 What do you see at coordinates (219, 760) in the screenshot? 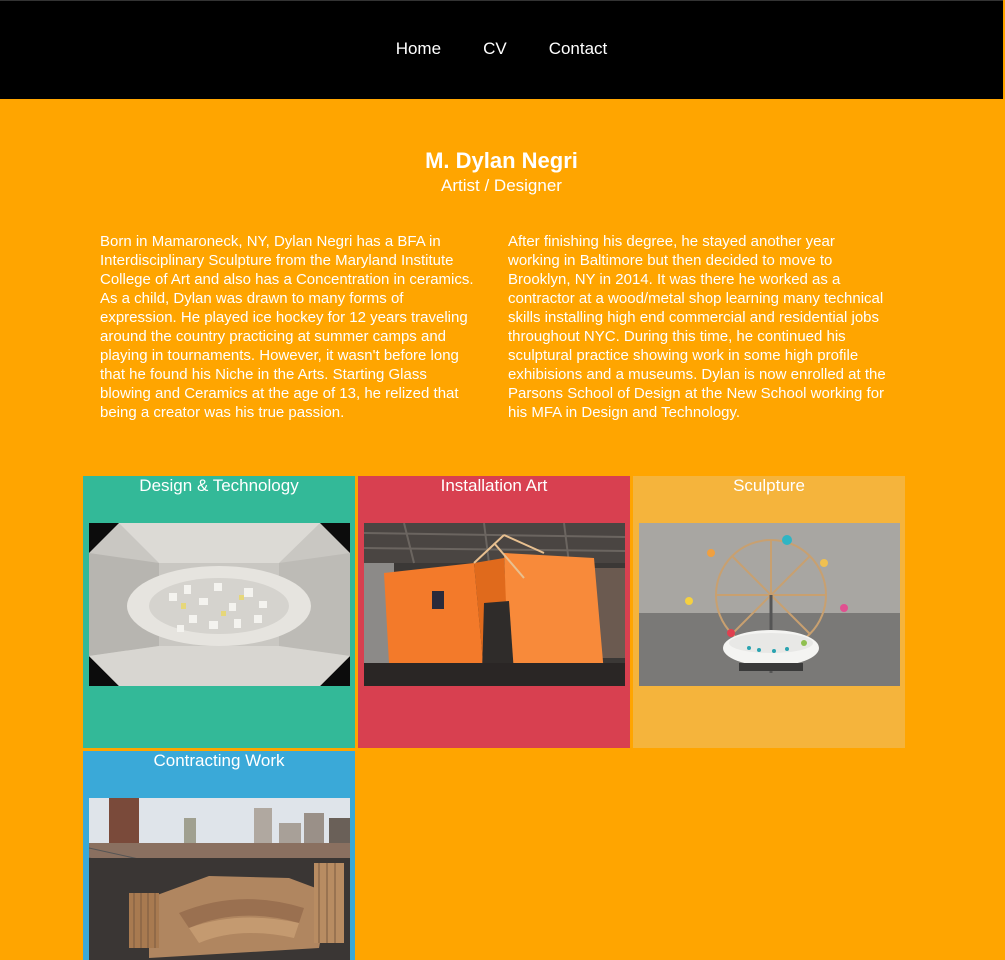
I see `card-title: Contracting Work` at bounding box center [219, 760].